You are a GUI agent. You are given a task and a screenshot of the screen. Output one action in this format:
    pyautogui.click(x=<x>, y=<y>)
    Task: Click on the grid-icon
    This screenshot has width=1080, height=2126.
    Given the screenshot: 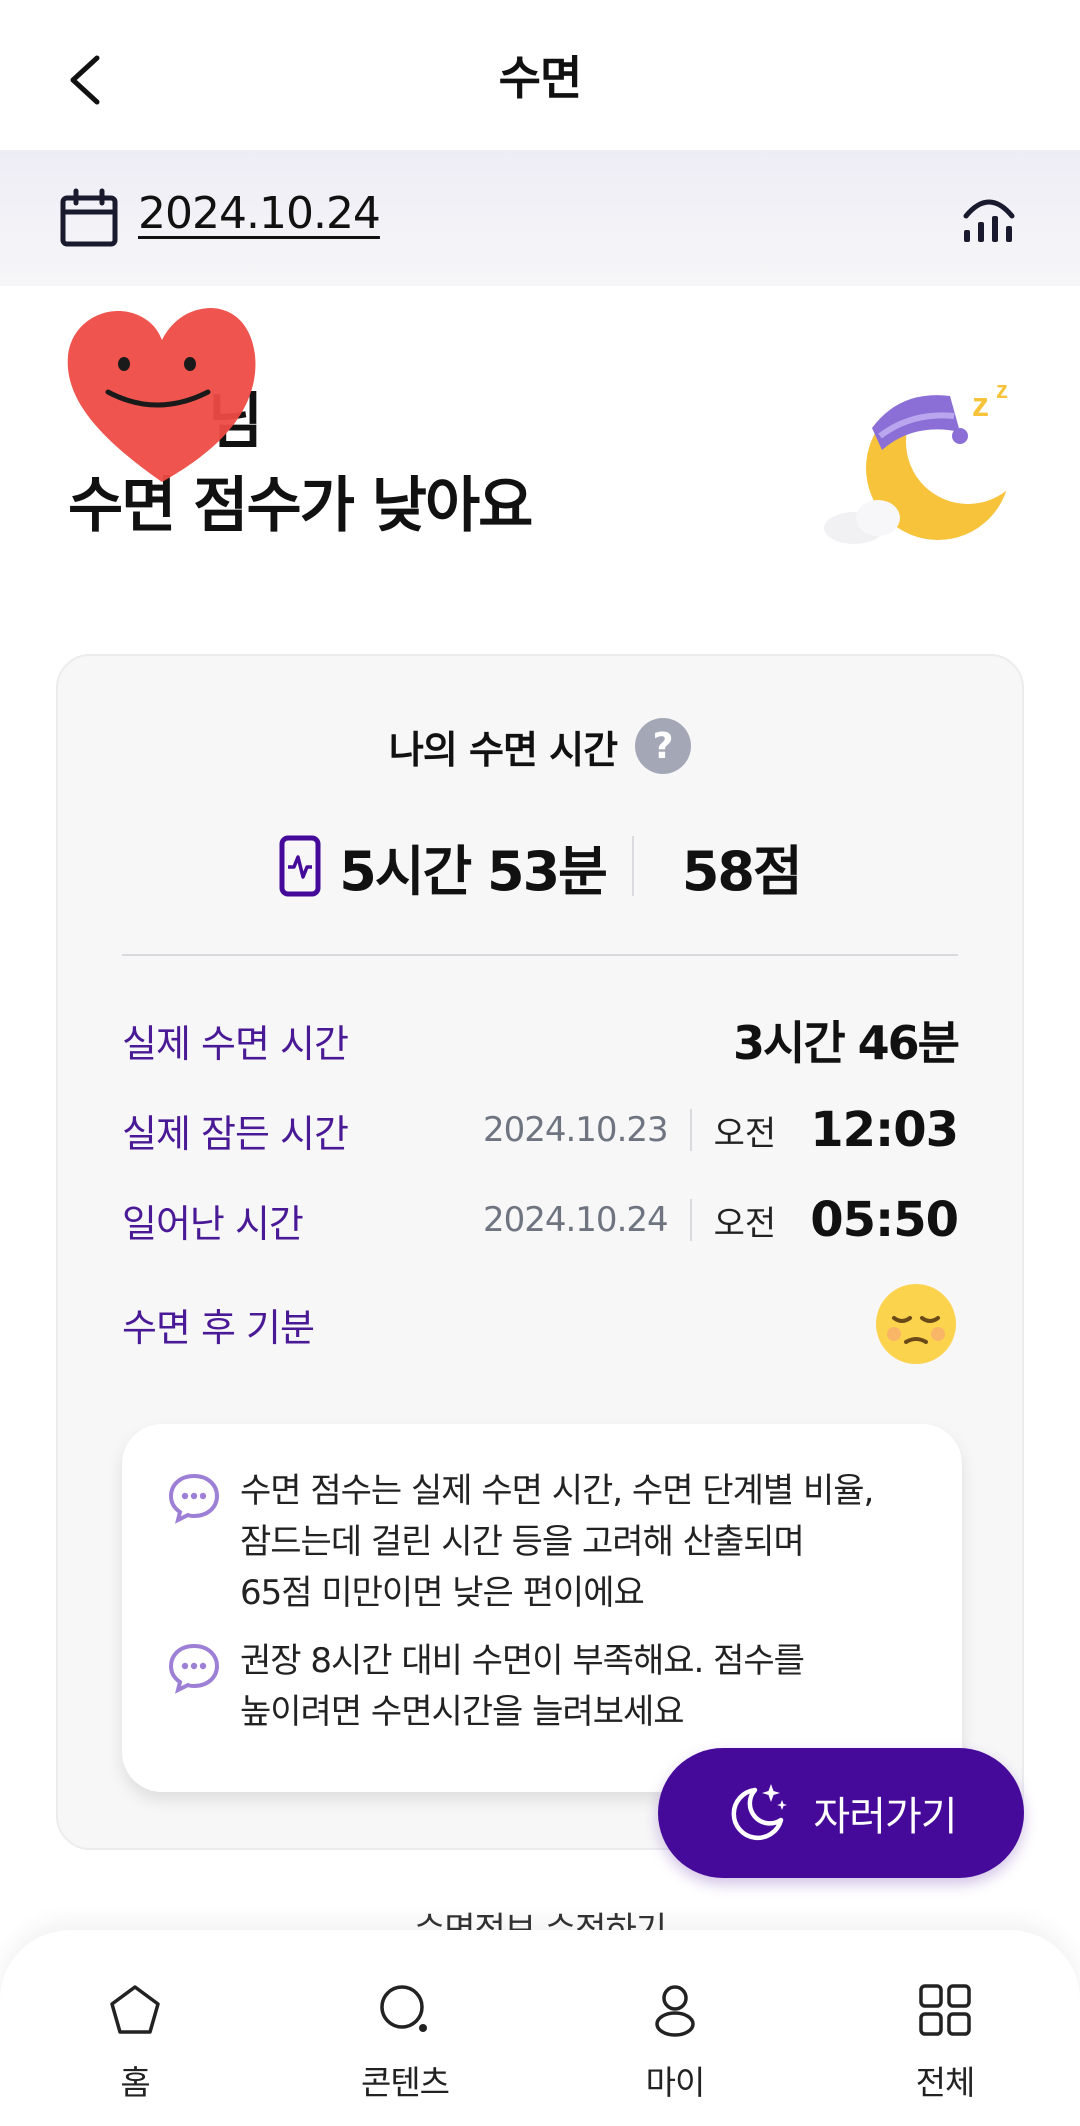 What is the action you would take?
    pyautogui.click(x=945, y=2010)
    